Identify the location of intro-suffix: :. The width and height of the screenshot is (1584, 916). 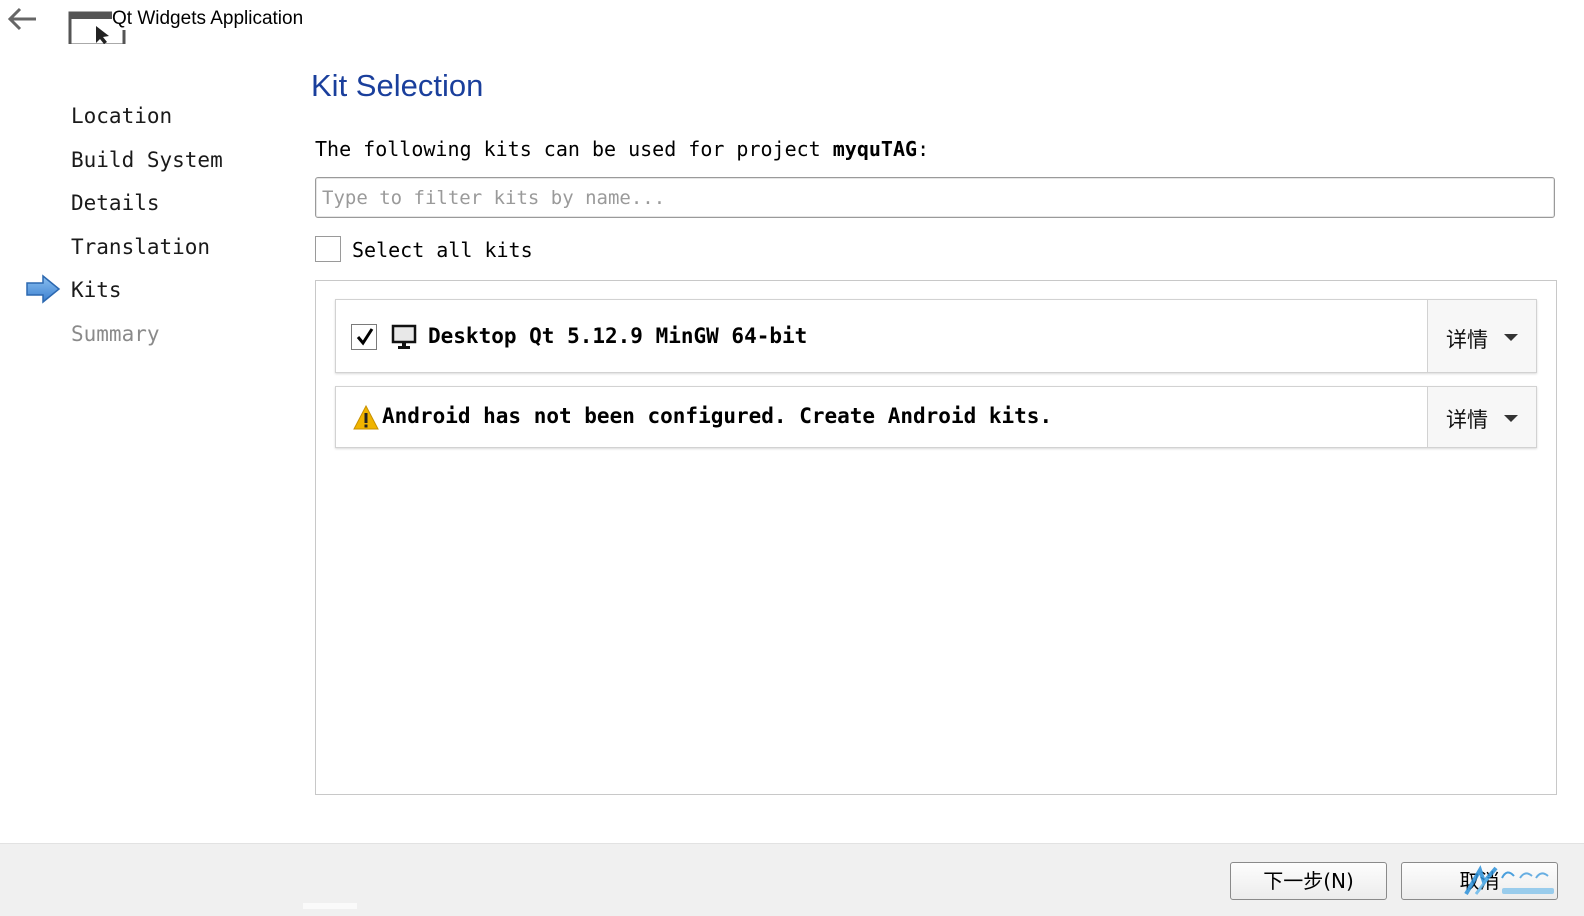
(923, 149).